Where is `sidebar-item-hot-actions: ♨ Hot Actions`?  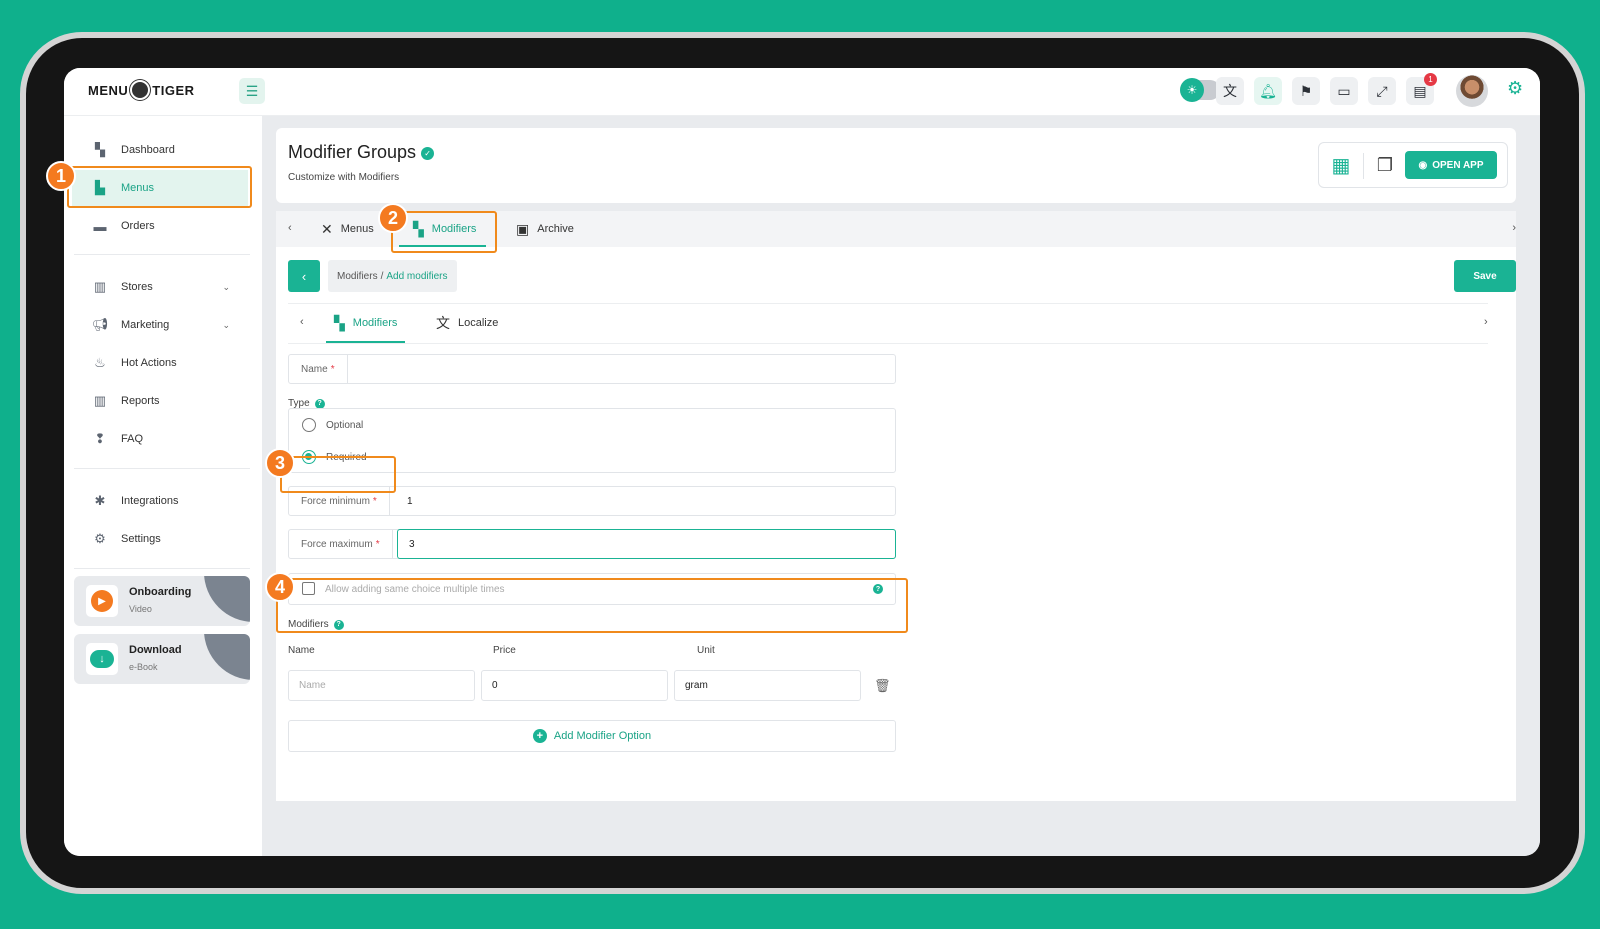 sidebar-item-hot-actions: ♨ Hot Actions is located at coordinates (160, 363).